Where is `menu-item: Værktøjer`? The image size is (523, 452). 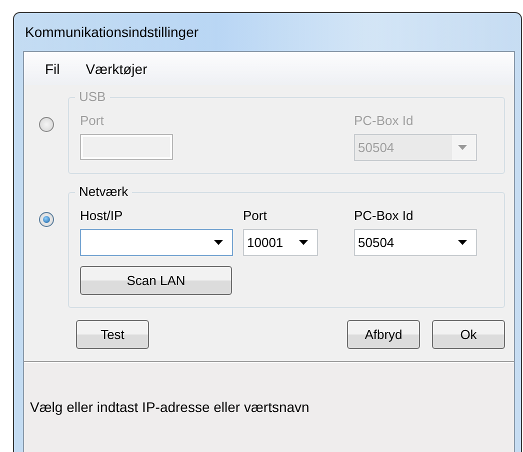 menu-item: Værktøjer is located at coordinates (117, 68).